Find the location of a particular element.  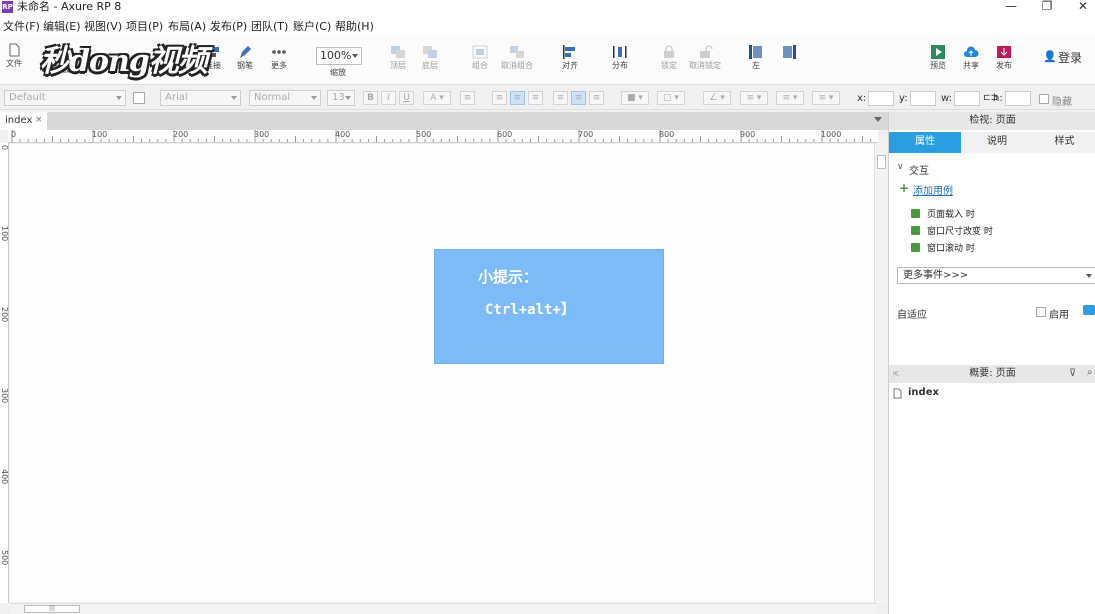

font-size-select: 13 is located at coordinates (341, 98).